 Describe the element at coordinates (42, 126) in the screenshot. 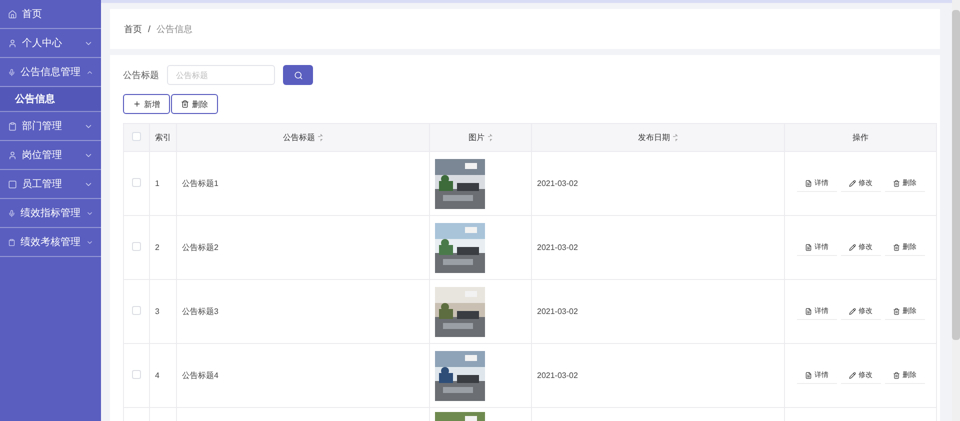

I see `menu-item-label: 部门管理` at that location.